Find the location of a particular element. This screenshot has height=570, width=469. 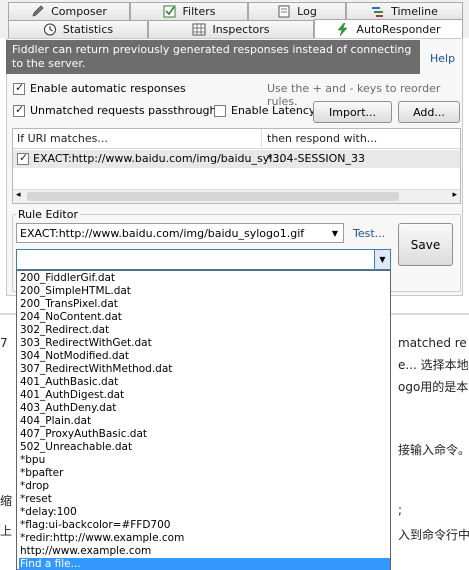

dropdown-item: 200_FiddlerGif.dat is located at coordinates (204, 278).